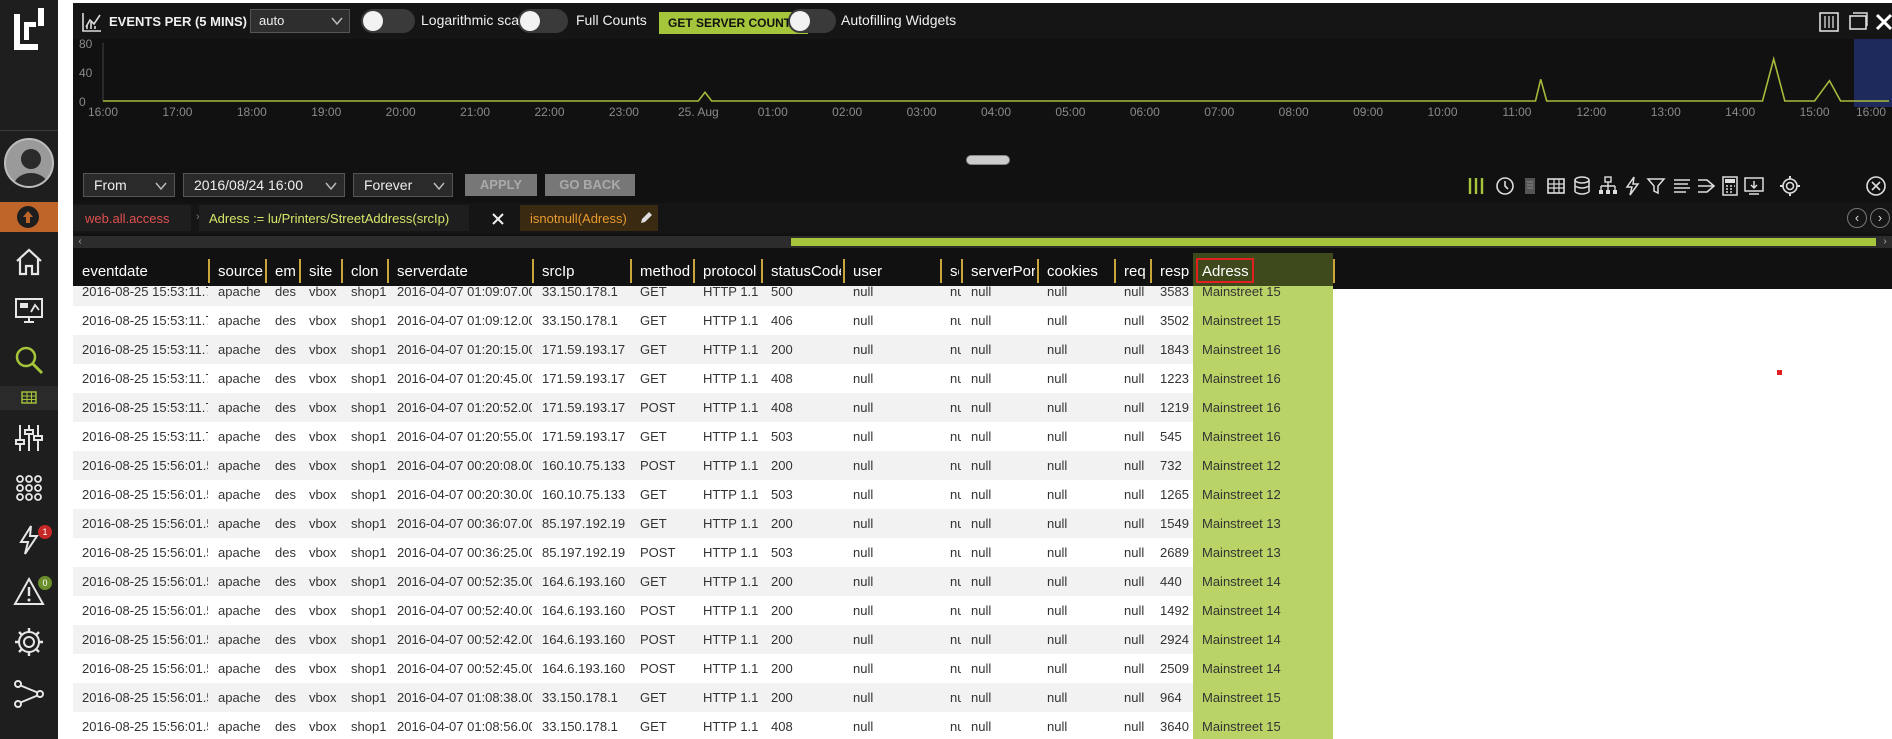 Image resolution: width=1892 pixels, height=739 pixels. I want to click on cell-adress: Mainstreet 14, so click(1267, 610).